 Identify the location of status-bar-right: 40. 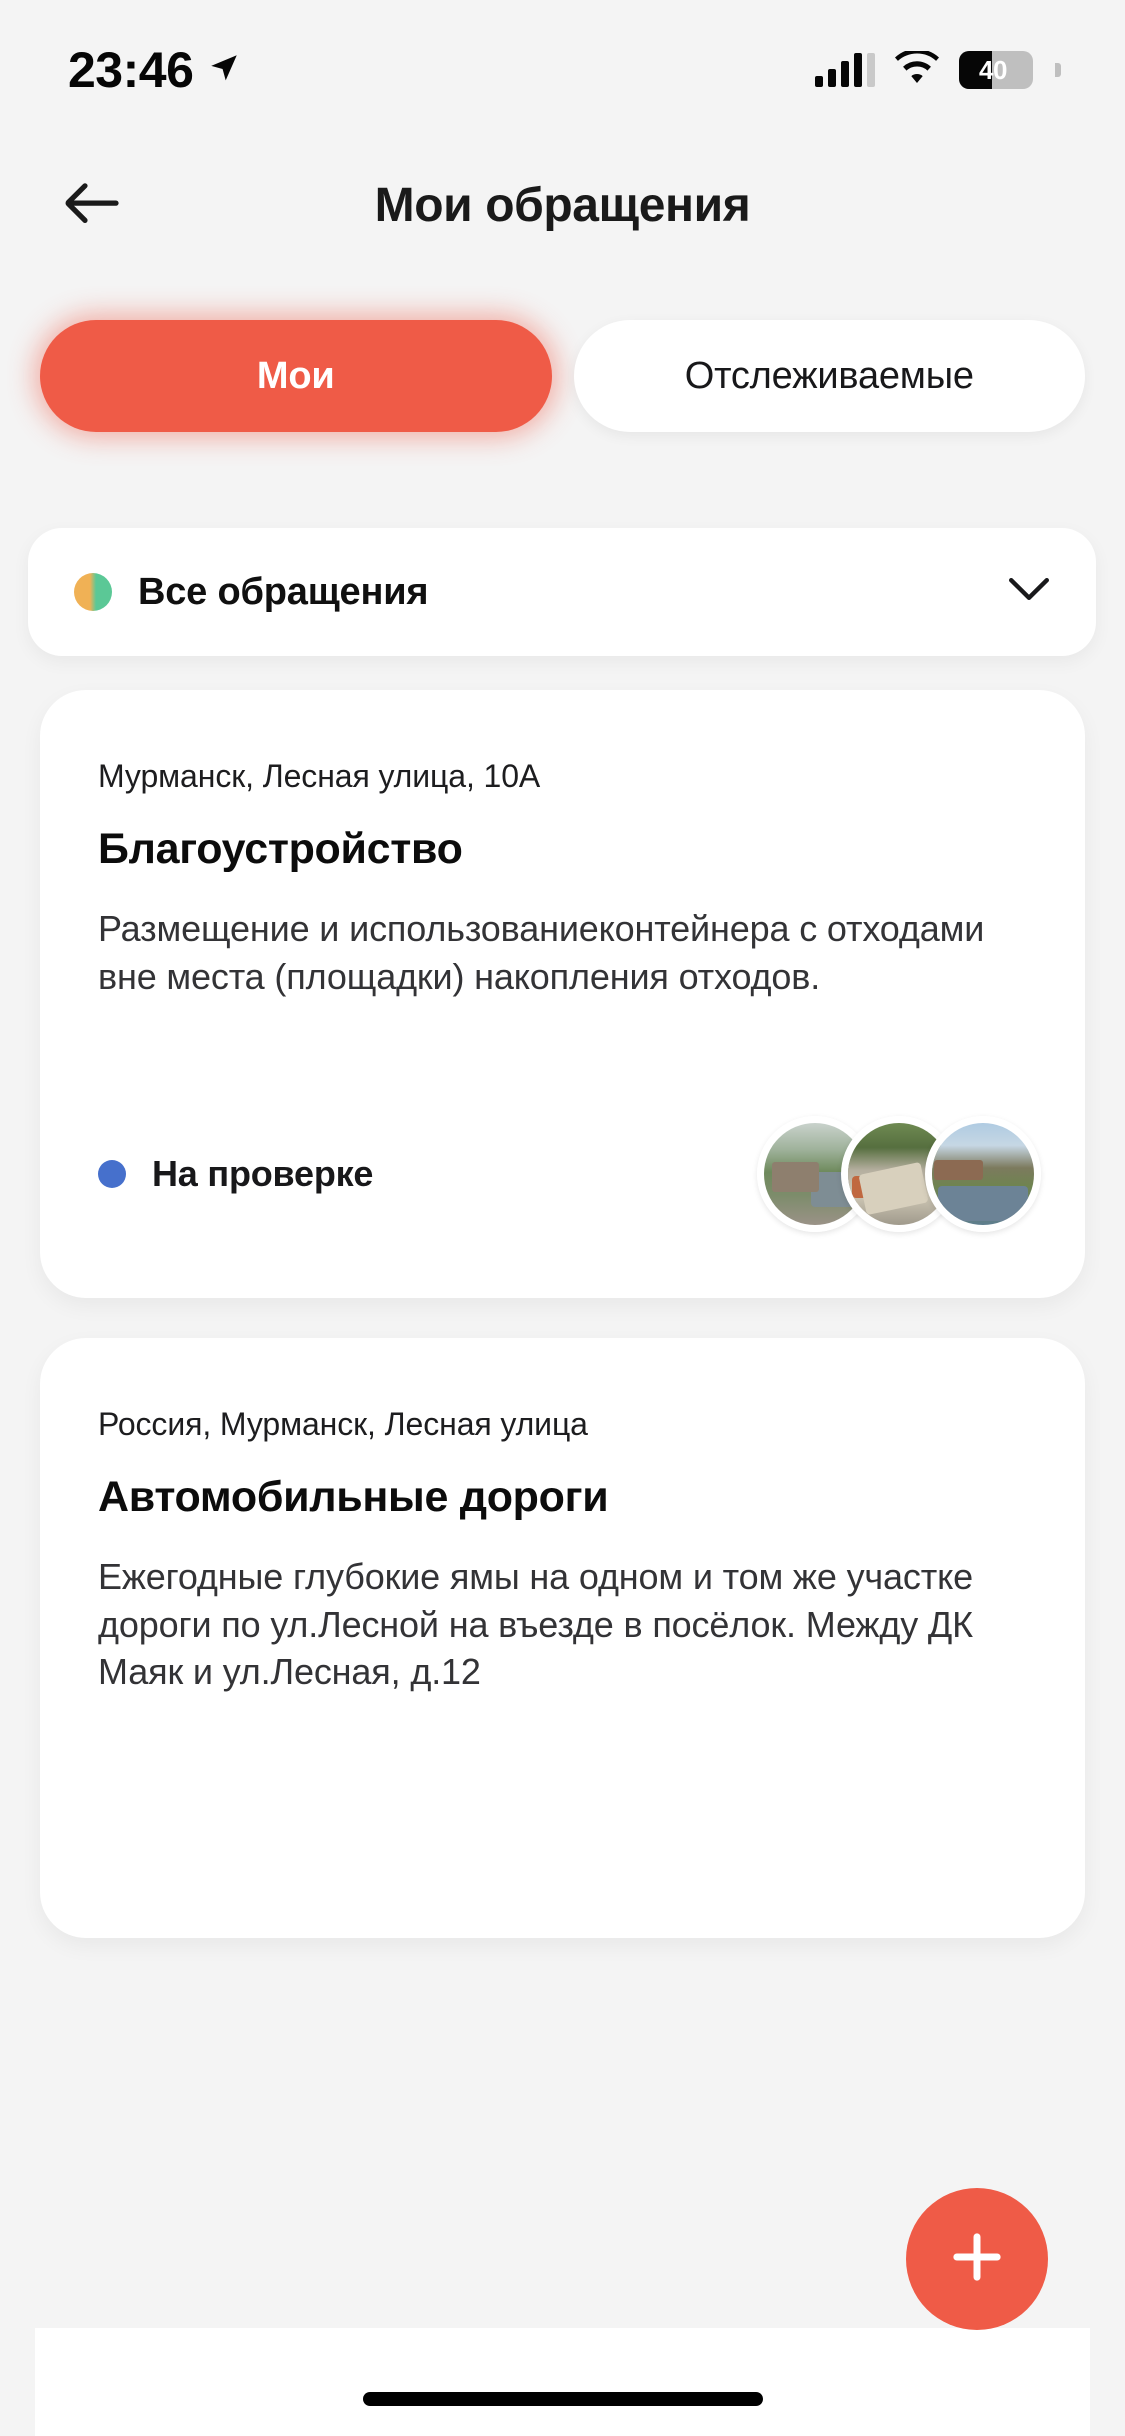
(938, 69).